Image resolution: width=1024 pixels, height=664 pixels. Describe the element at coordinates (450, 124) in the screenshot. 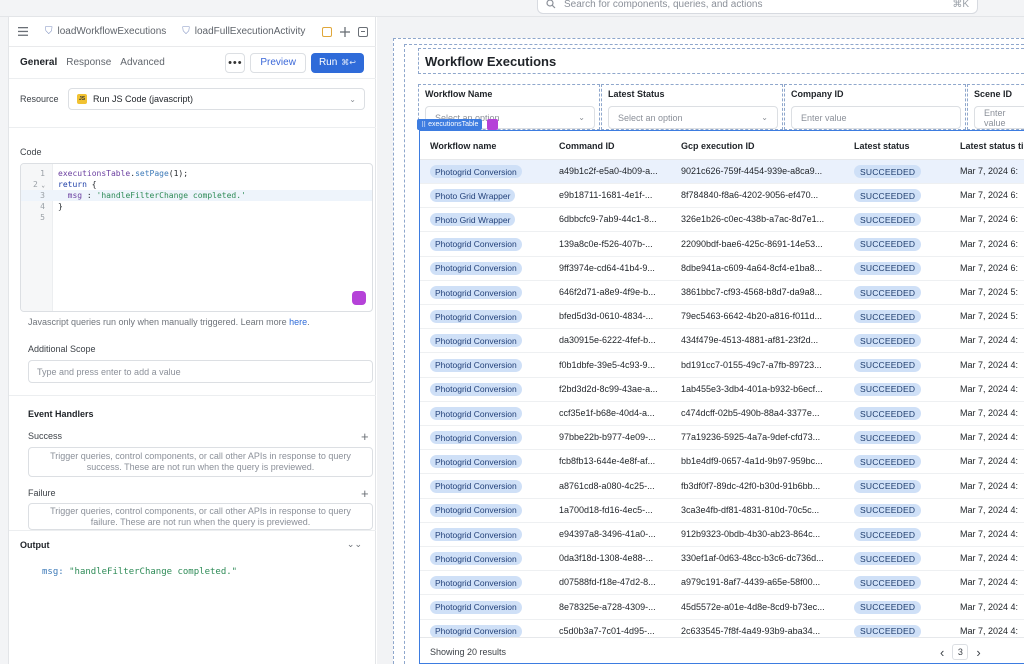

I see `component-tag: ⠿ executionsTable` at that location.